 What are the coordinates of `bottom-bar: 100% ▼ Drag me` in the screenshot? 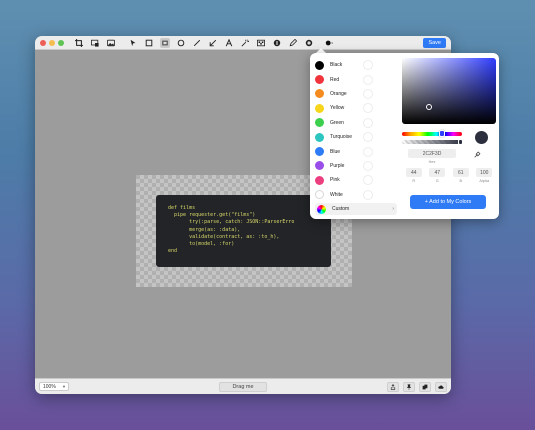 It's located at (243, 386).